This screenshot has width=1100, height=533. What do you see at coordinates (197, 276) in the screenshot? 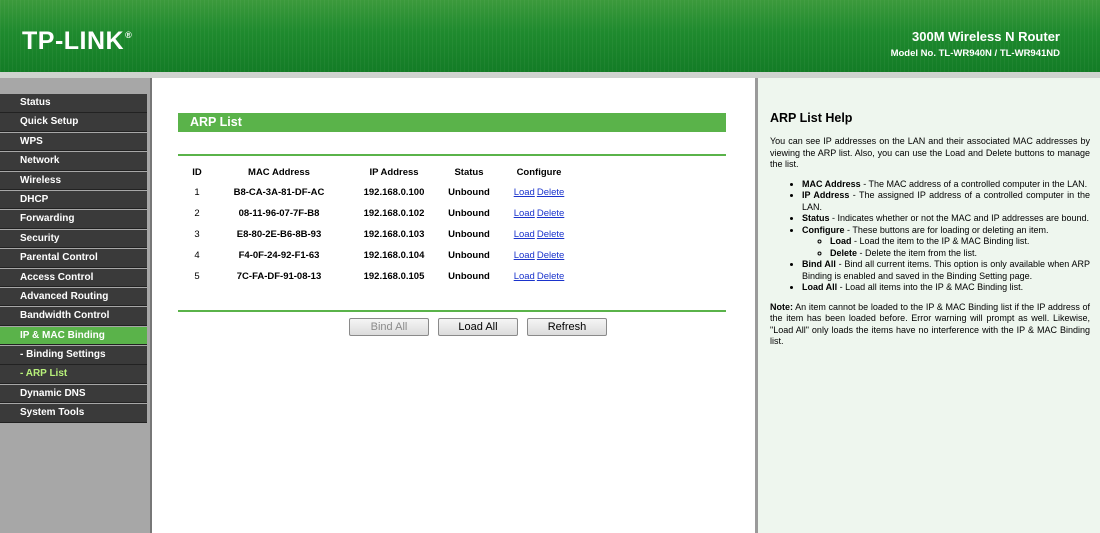
I see `row-id: 5` at bounding box center [197, 276].